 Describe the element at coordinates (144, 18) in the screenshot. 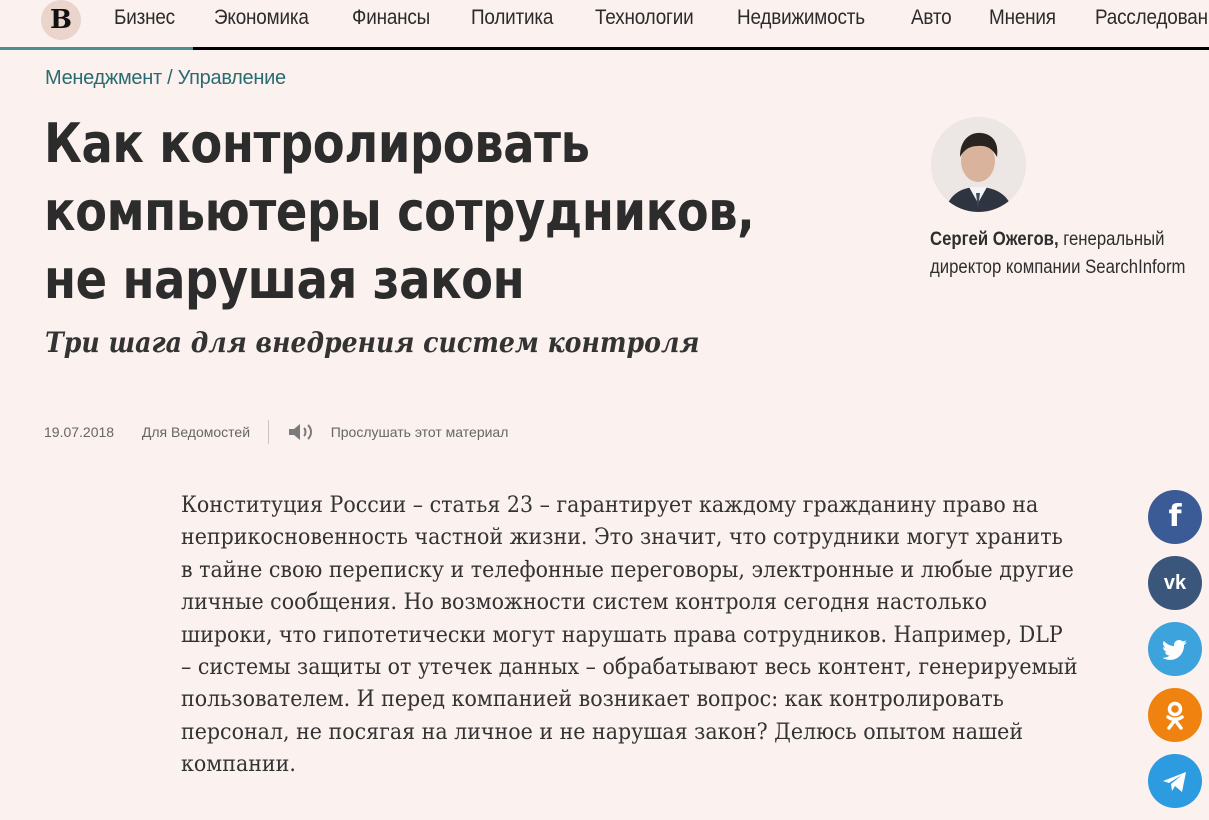

I see `nav-link-business: Бизнес` at that location.